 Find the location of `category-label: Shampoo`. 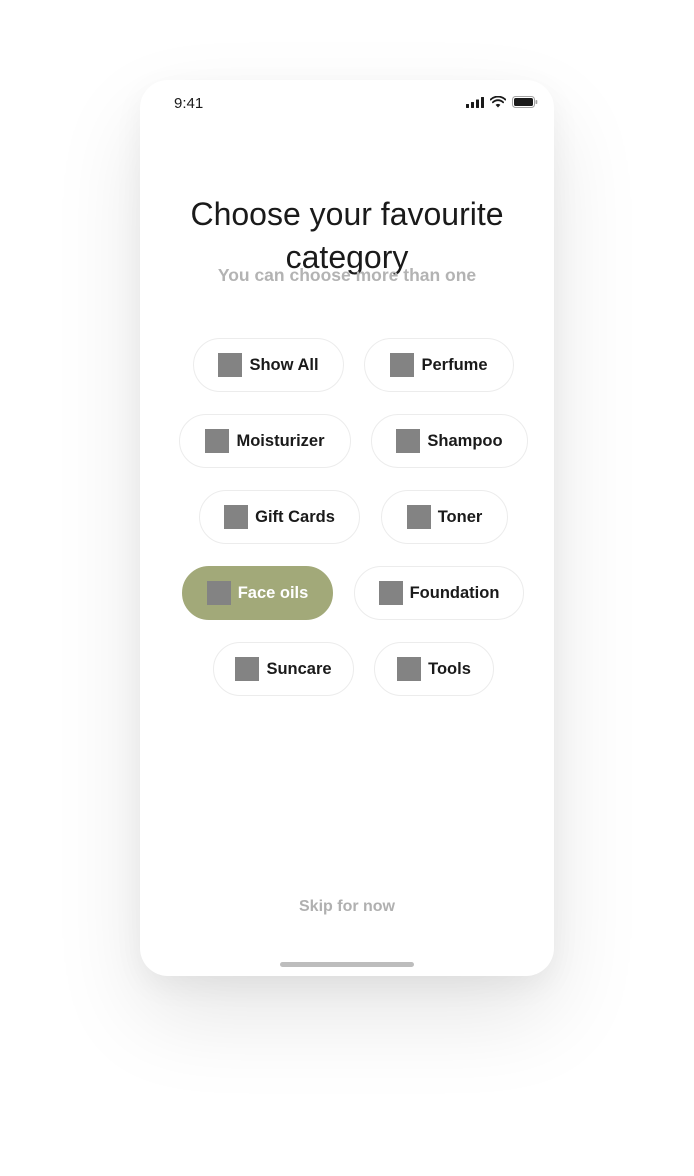

category-label: Shampoo is located at coordinates (465, 440).